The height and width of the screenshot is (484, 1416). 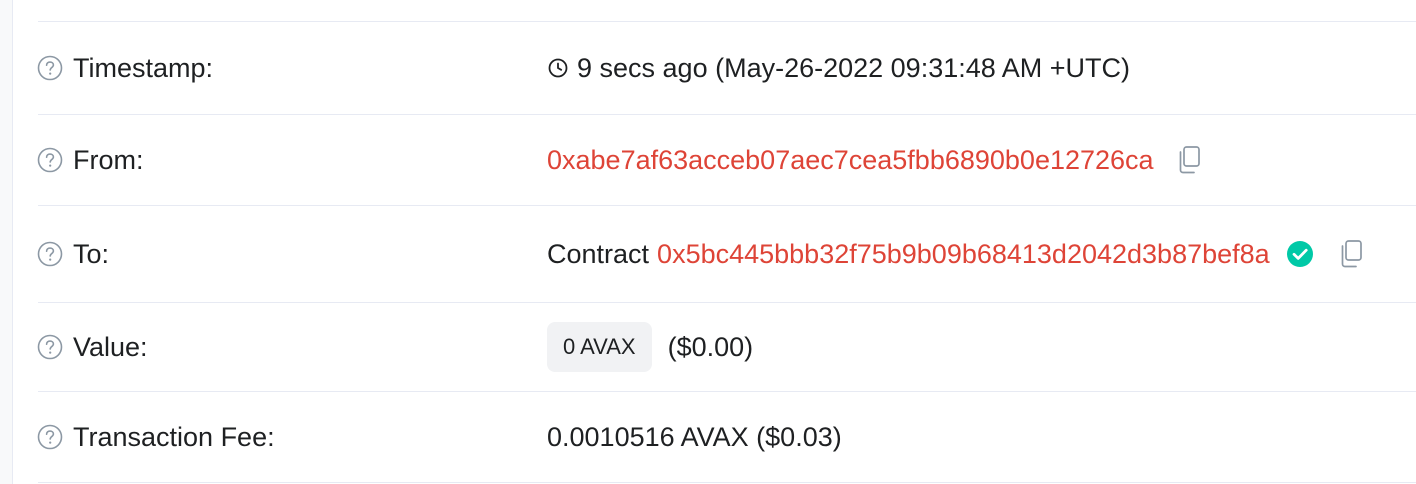 I want to click on clock-icon, so click(x=558, y=68).